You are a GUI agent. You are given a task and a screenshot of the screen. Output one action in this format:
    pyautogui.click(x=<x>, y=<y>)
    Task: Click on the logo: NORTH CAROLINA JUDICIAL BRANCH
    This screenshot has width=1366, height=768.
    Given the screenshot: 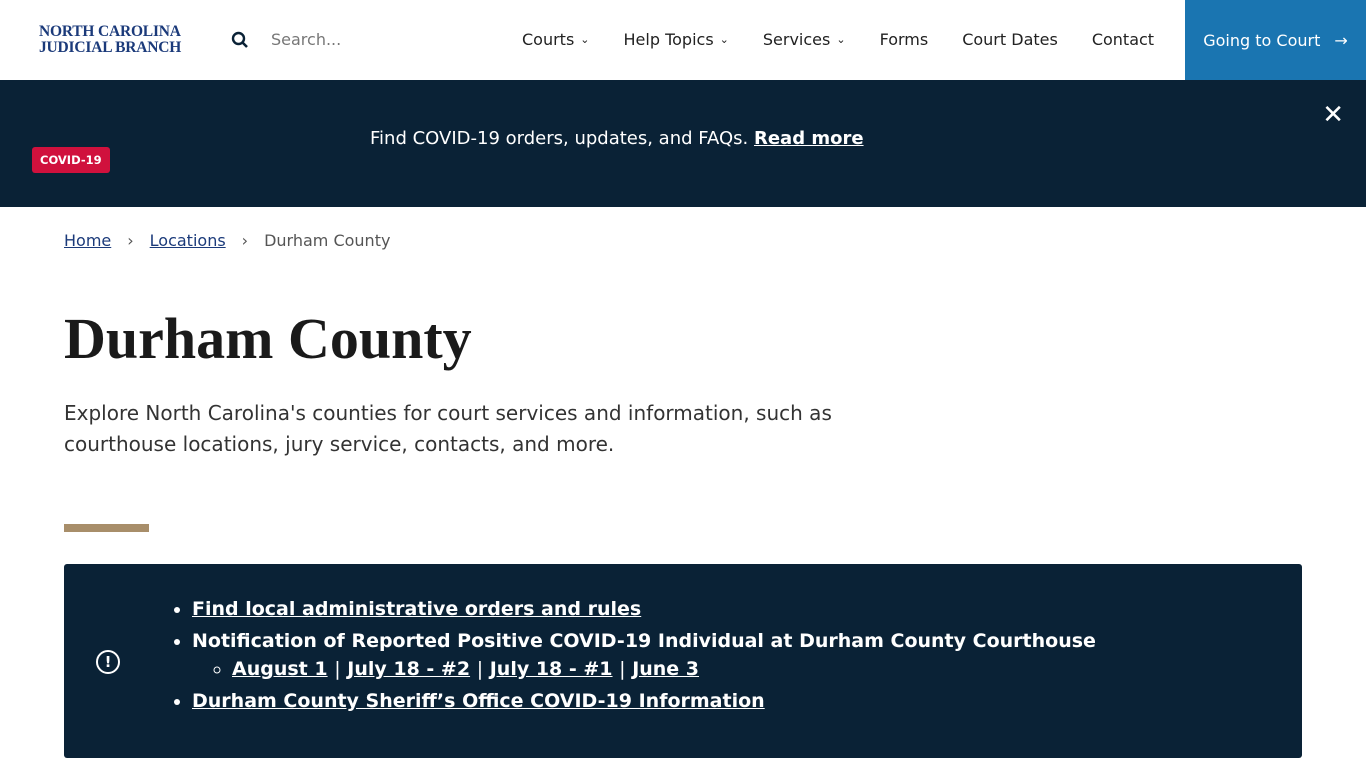 What is the action you would take?
    pyautogui.click(x=110, y=40)
    